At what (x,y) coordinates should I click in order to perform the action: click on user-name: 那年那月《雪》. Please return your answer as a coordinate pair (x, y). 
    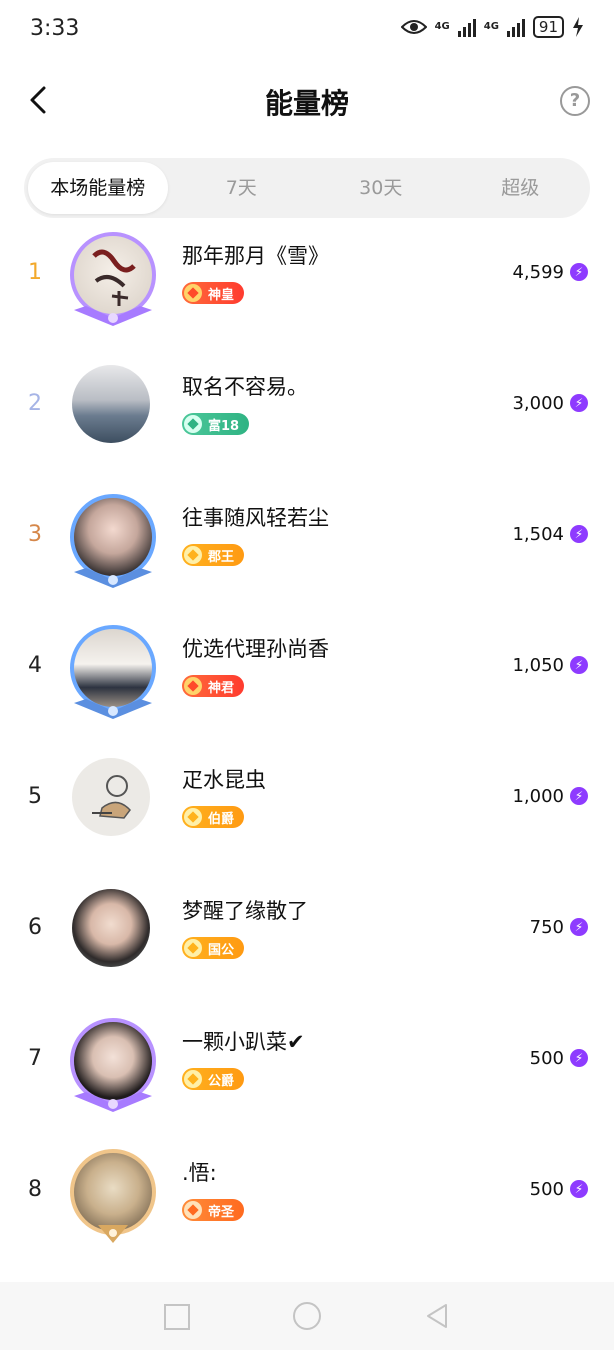
    Looking at the image, I should click on (255, 256).